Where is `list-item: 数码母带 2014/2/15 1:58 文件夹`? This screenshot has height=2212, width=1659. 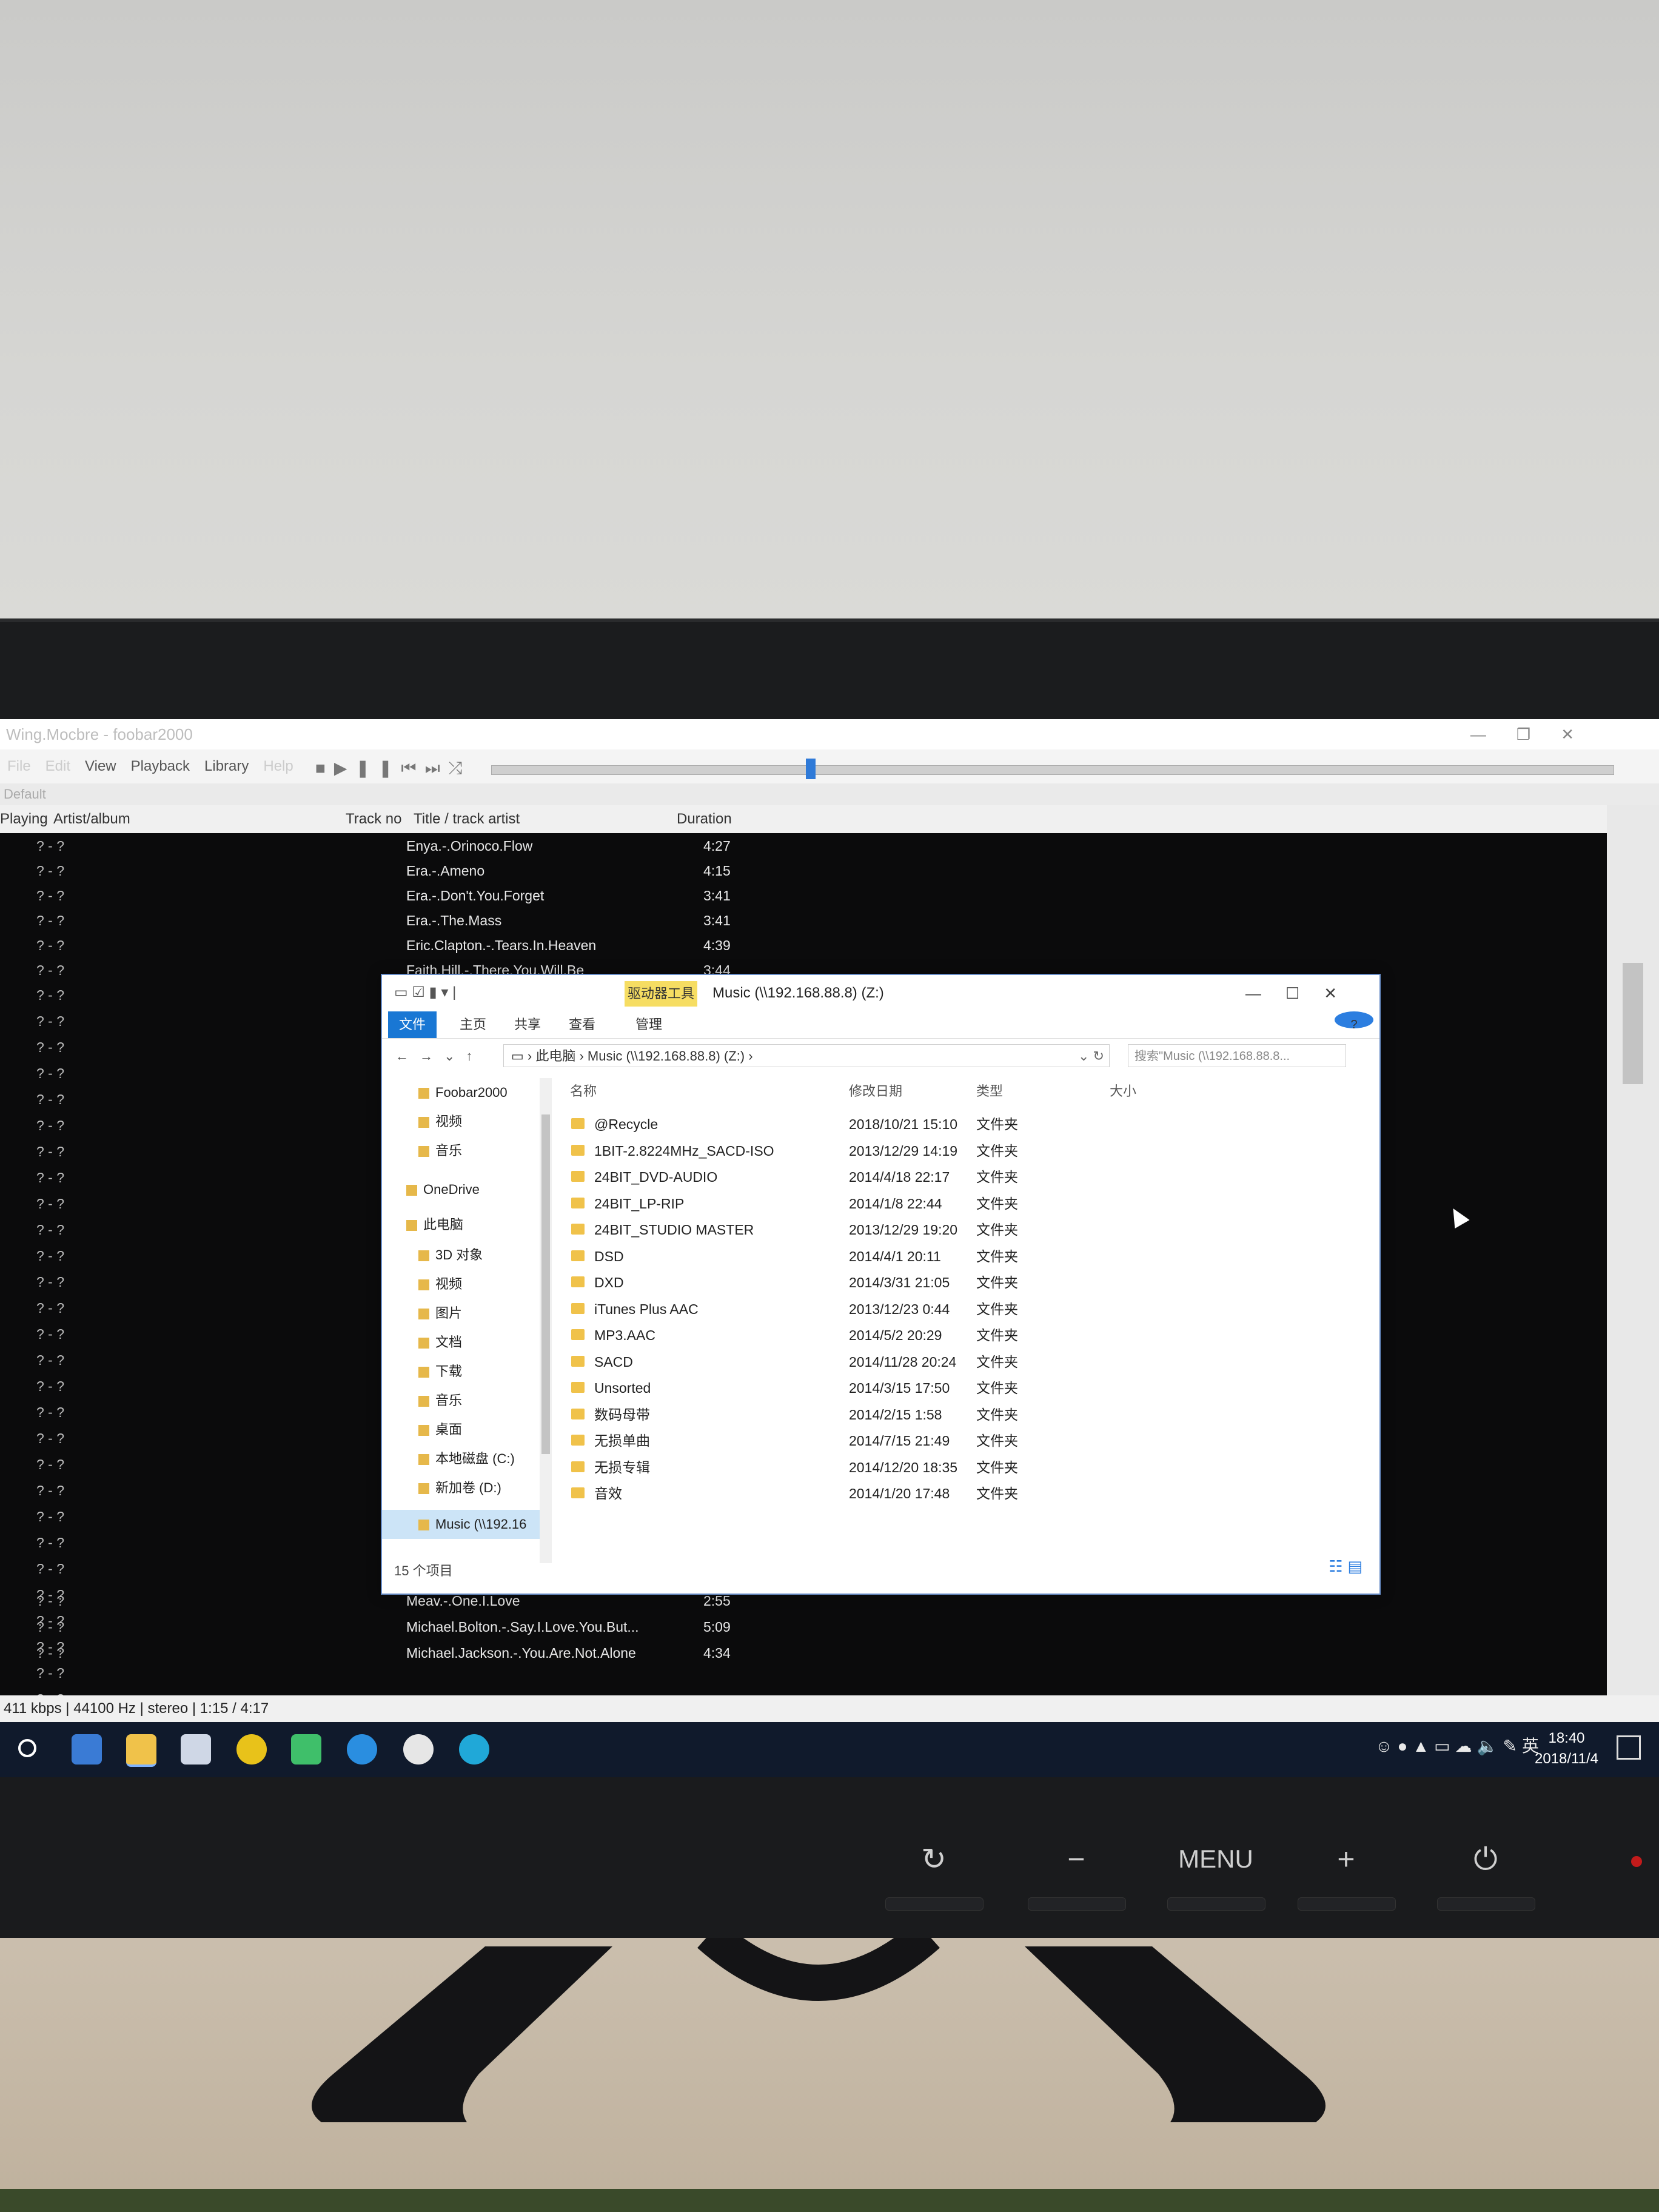 list-item: 数码母带 2014/2/15 1:58 文件夹 is located at coordinates (958, 1415).